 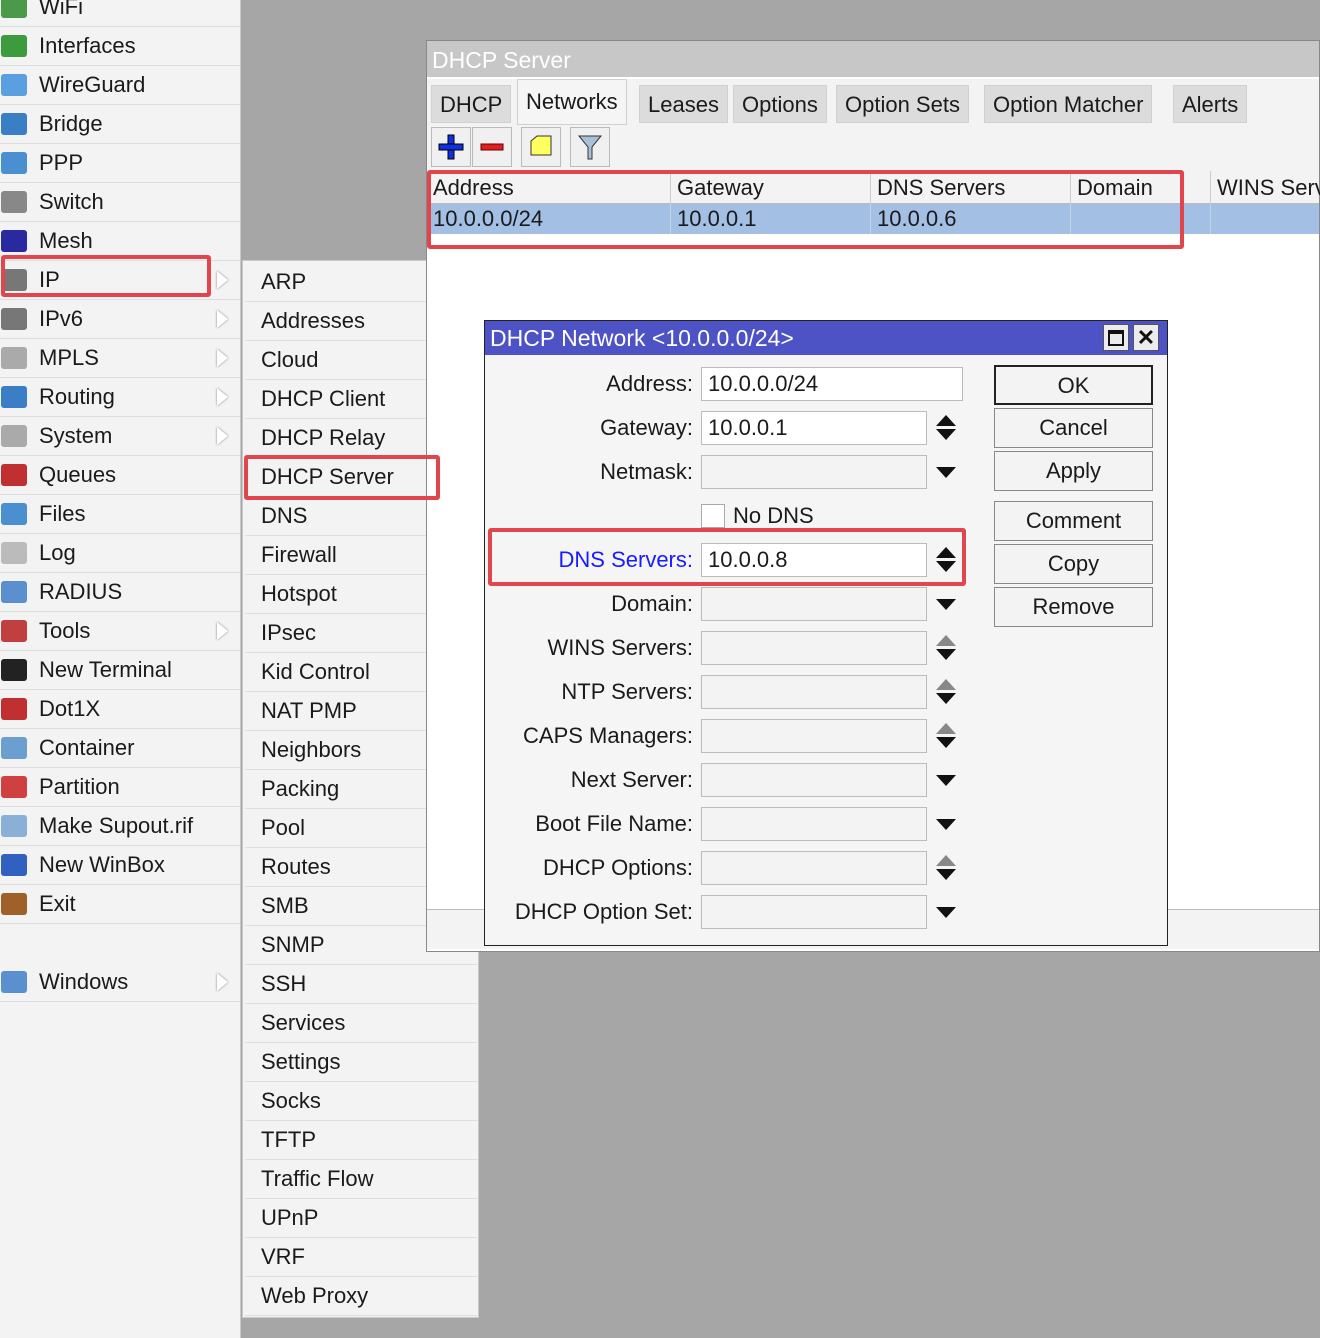 I want to click on cancel-button: Cancel, so click(x=1073, y=428).